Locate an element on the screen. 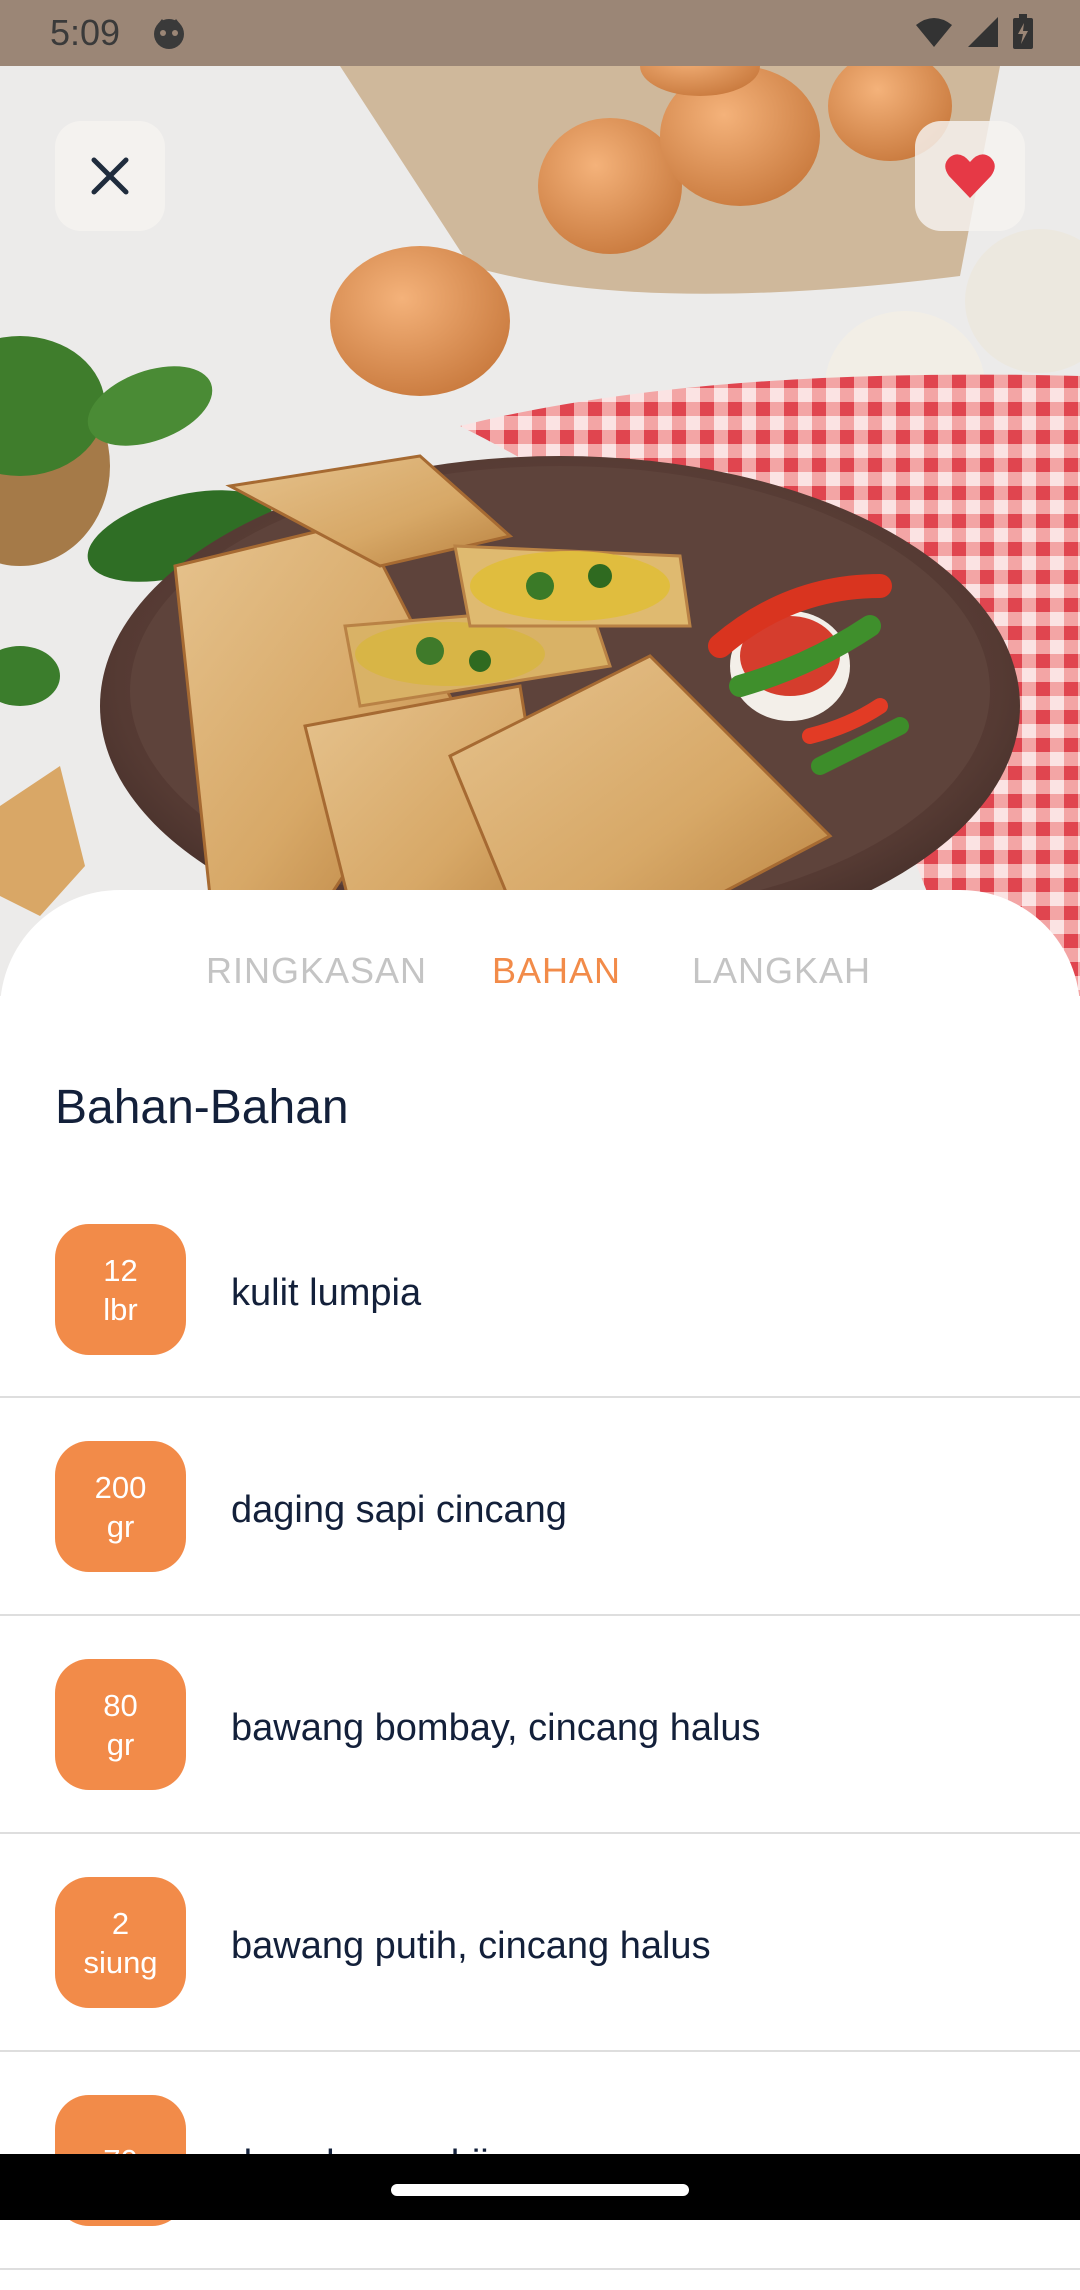 The height and width of the screenshot is (2290, 1080). ingredient-name: kulit lumpia is located at coordinates (326, 1293).